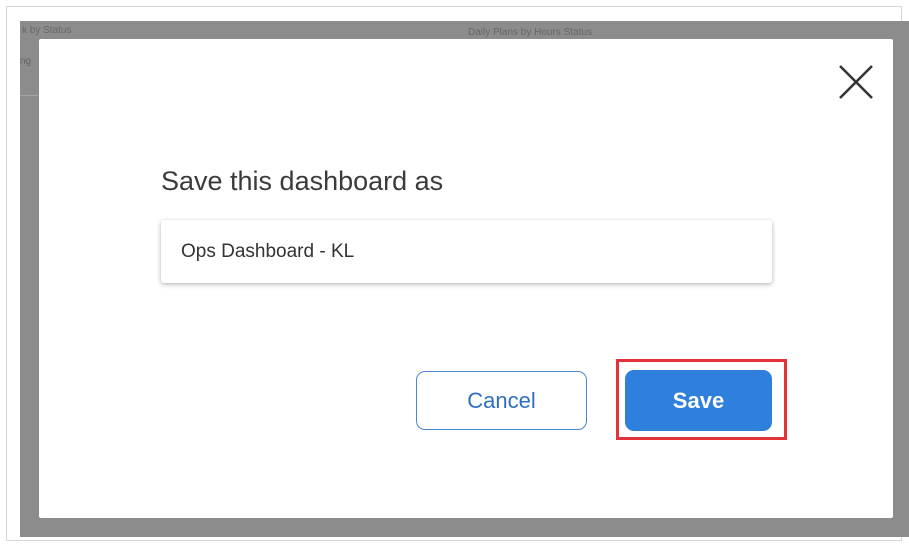  I want to click on background-panel-fragment: ng, so click(26, 61).